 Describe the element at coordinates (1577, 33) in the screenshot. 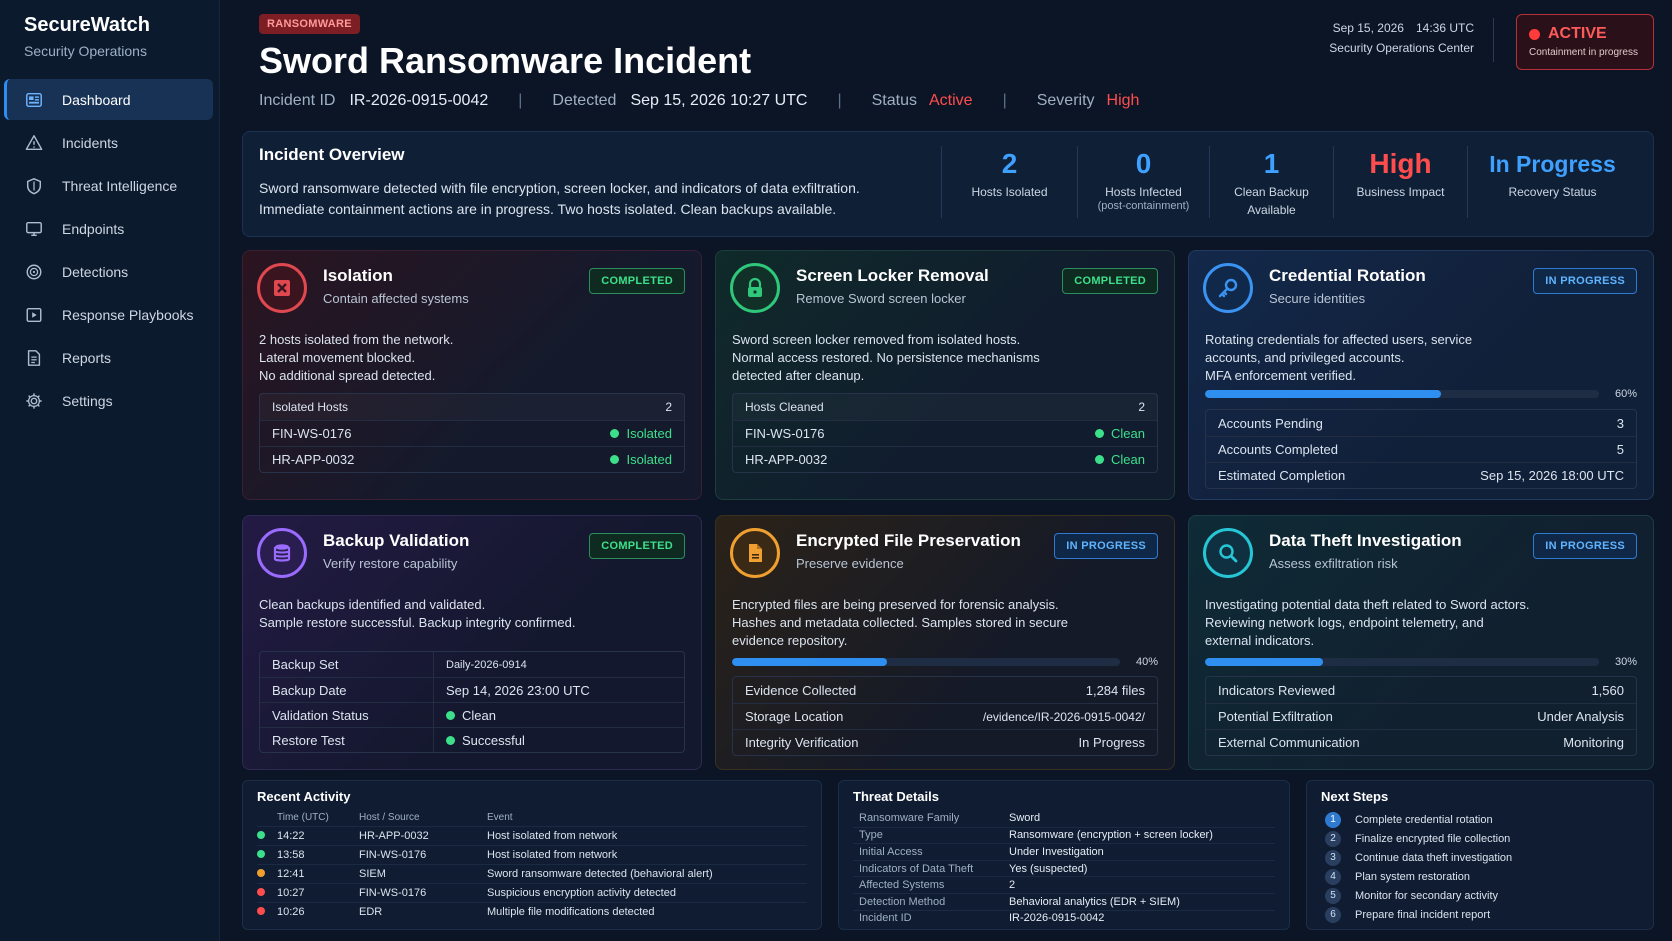

I see `active-label: ACTIVE` at that location.